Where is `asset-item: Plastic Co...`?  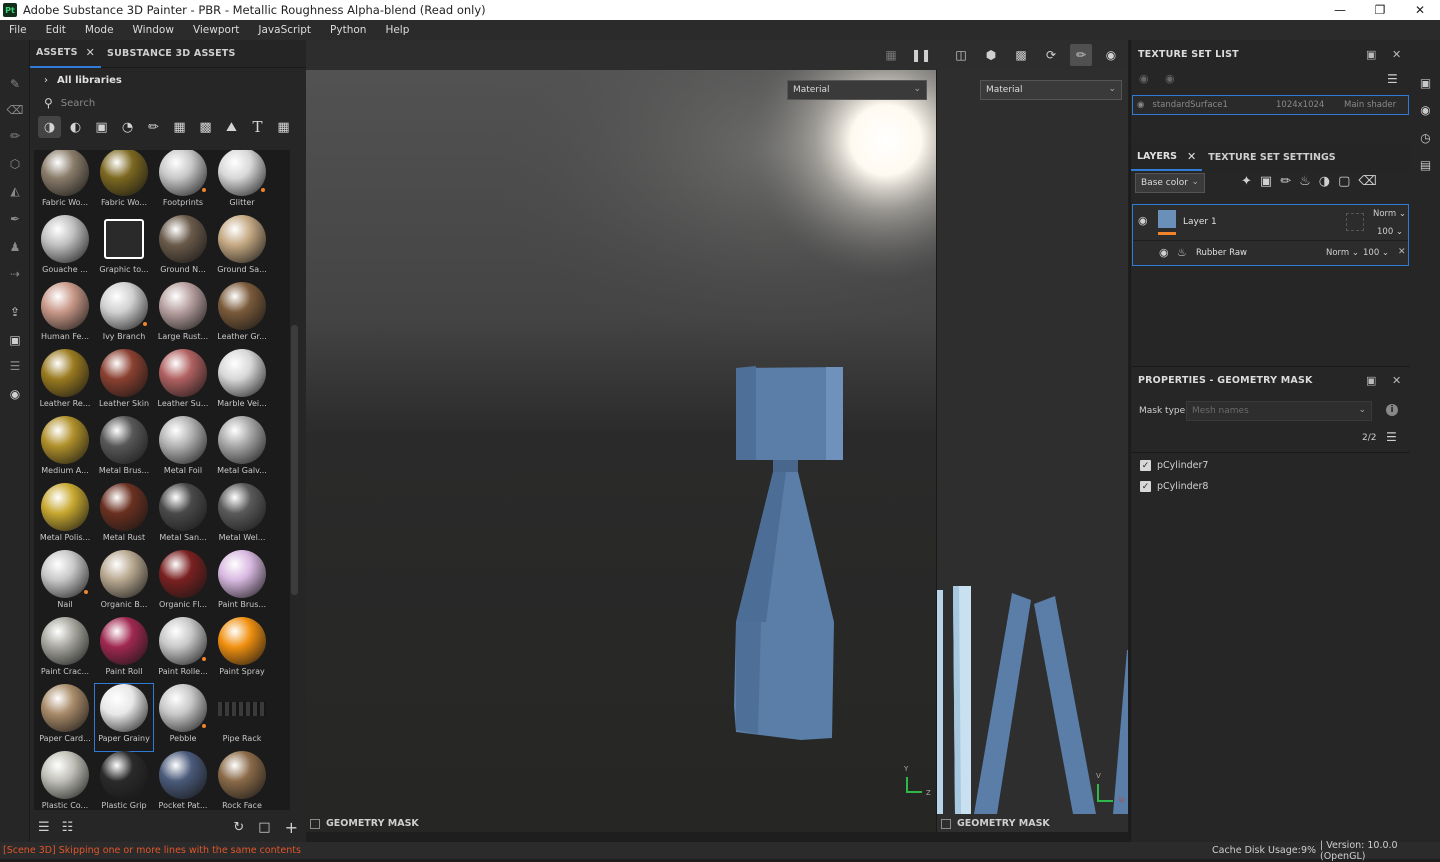
asset-item: Plastic Co... is located at coordinates (65, 780).